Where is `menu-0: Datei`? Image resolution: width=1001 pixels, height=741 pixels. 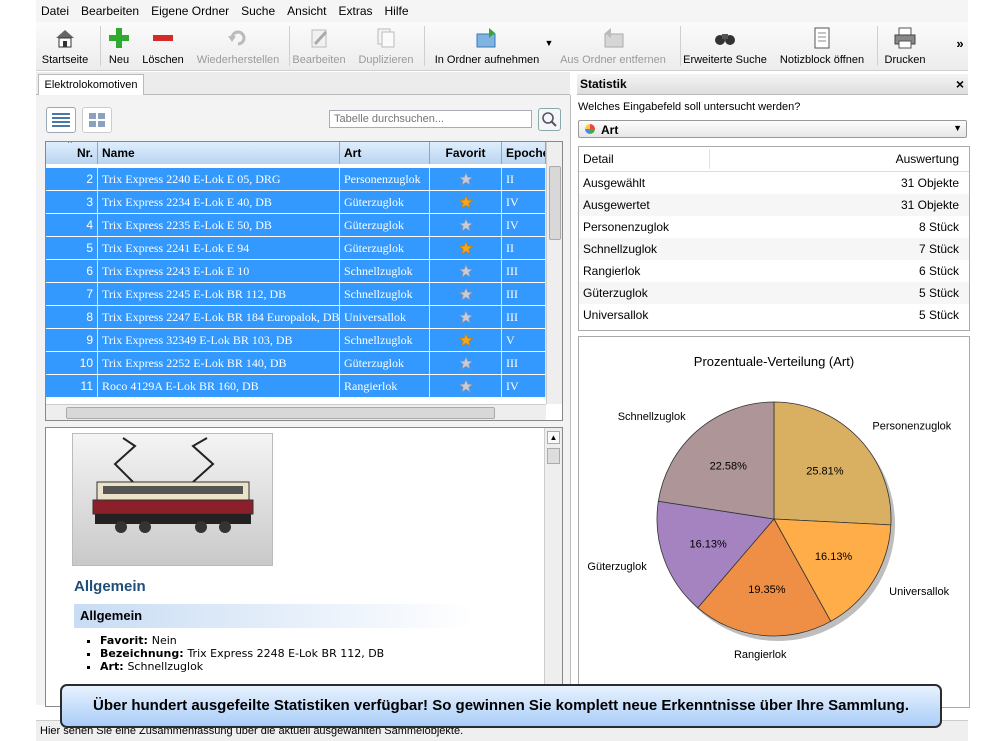 menu-0: Datei is located at coordinates (56, 9).